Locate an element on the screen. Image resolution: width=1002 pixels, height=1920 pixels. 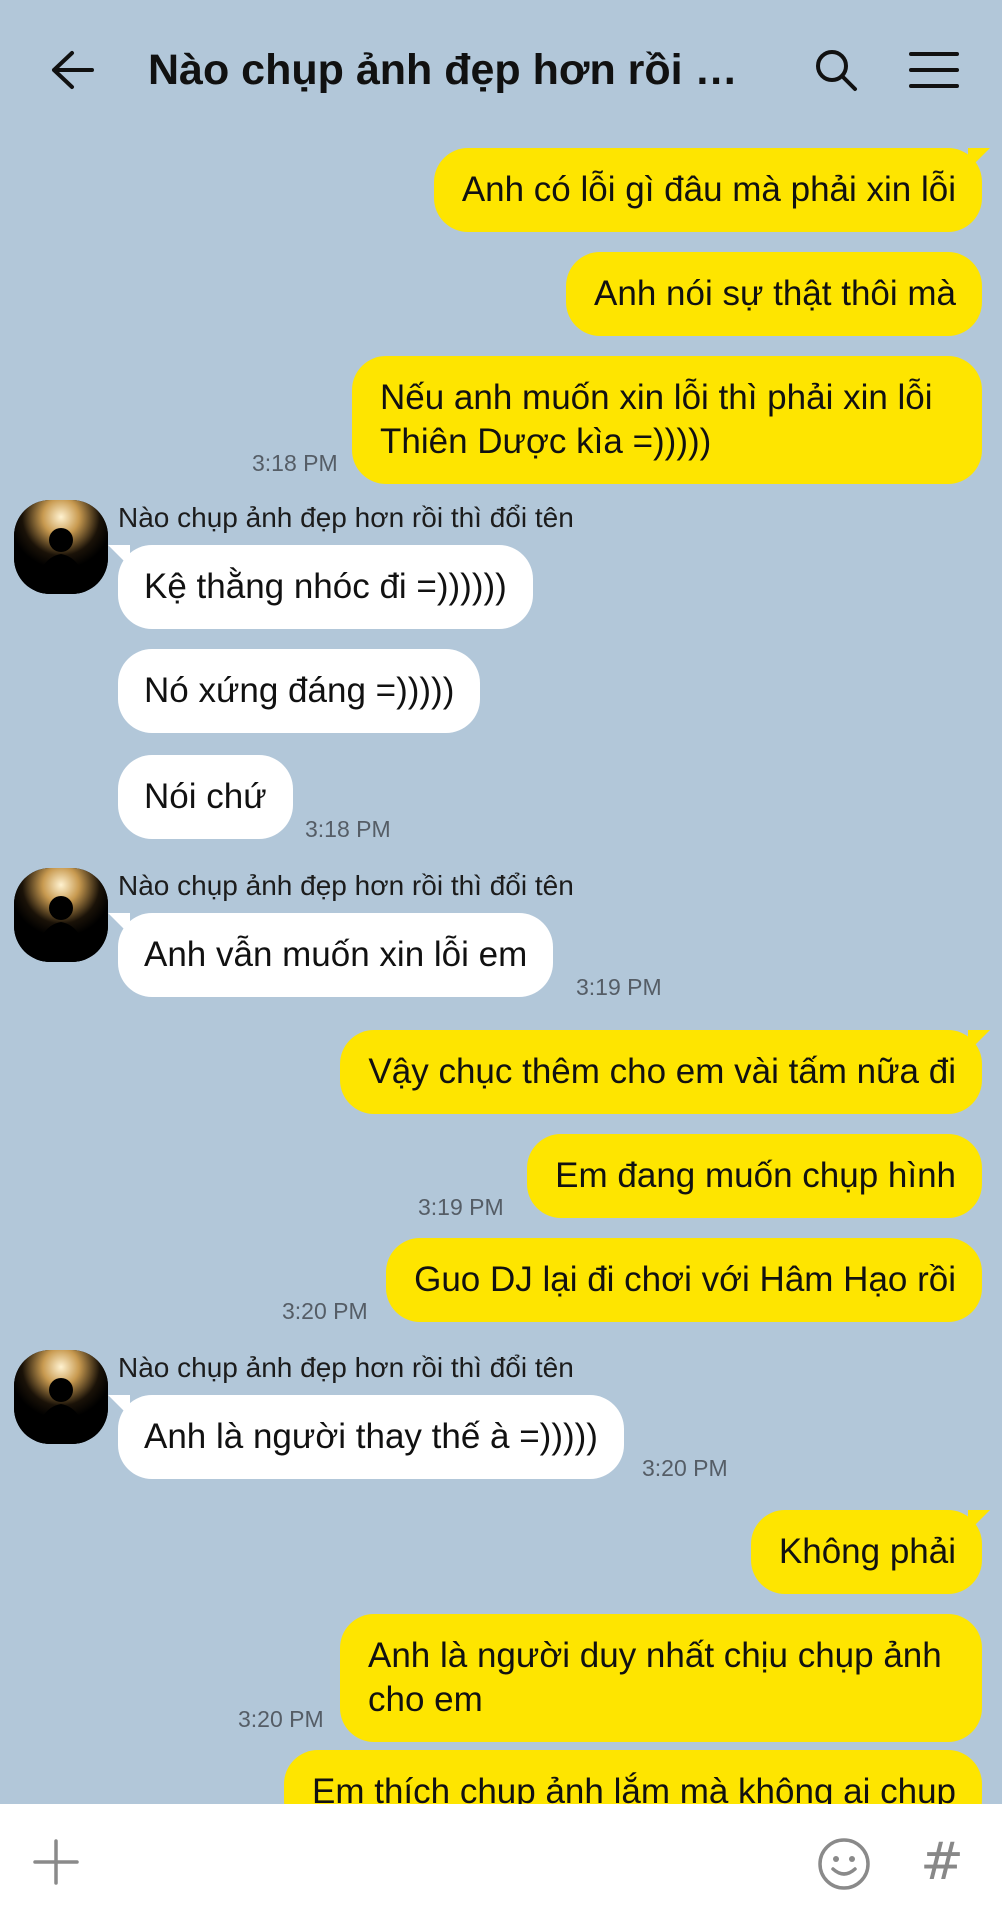
message-text: Anh là người thay thế à =))))) is located at coordinates (371, 1436).